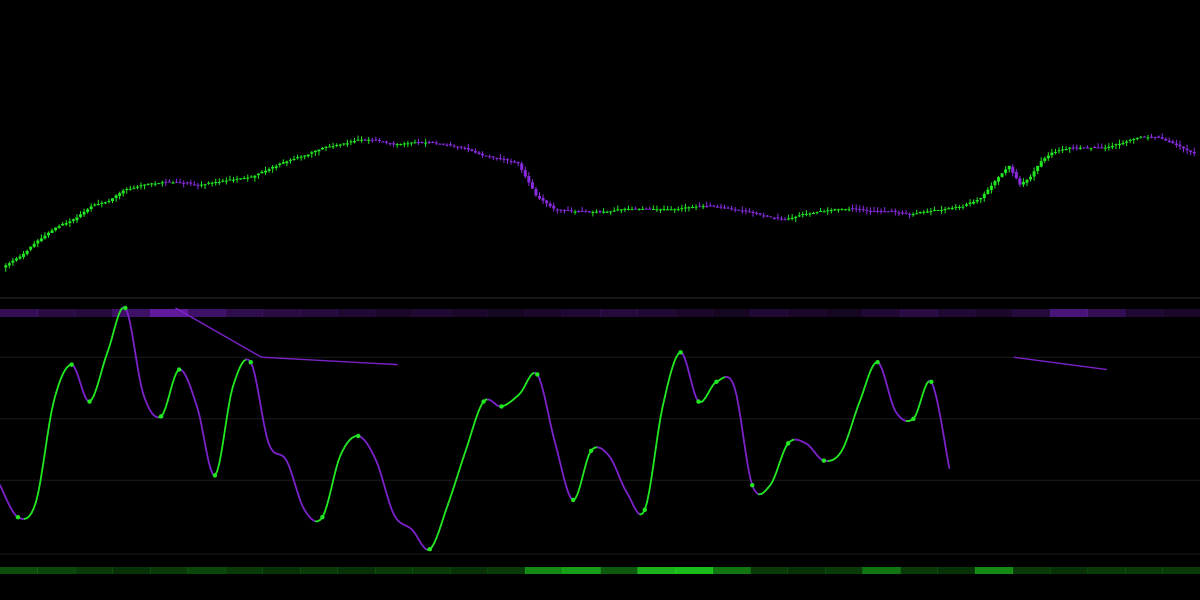  I want to click on divergence-trendline, so click(329, 361).